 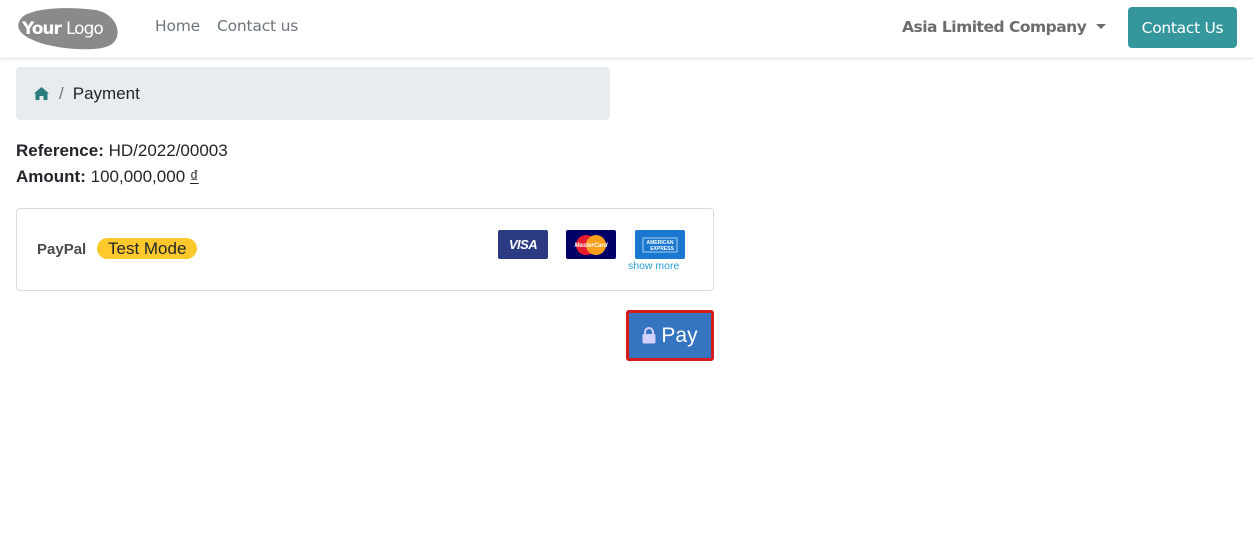 What do you see at coordinates (660, 244) in the screenshot?
I see `amex-icon: AMERICAN EXPRESS` at bounding box center [660, 244].